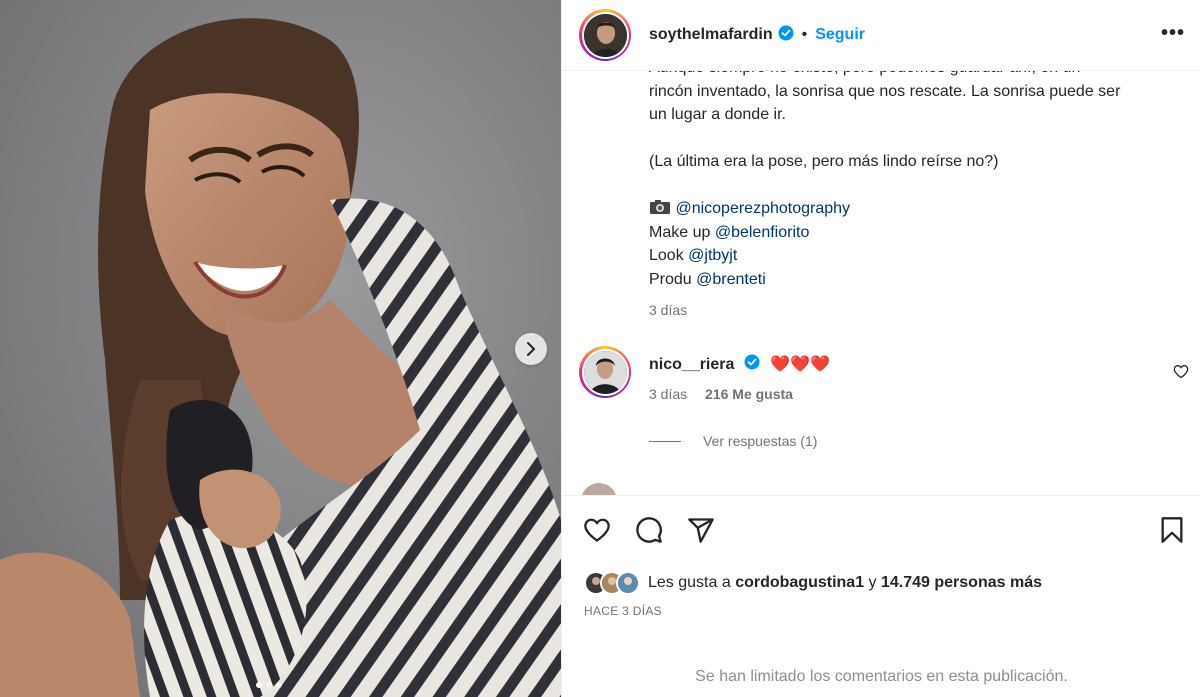 The height and width of the screenshot is (697, 1200). I want to click on comment-like-button, so click(1181, 374).